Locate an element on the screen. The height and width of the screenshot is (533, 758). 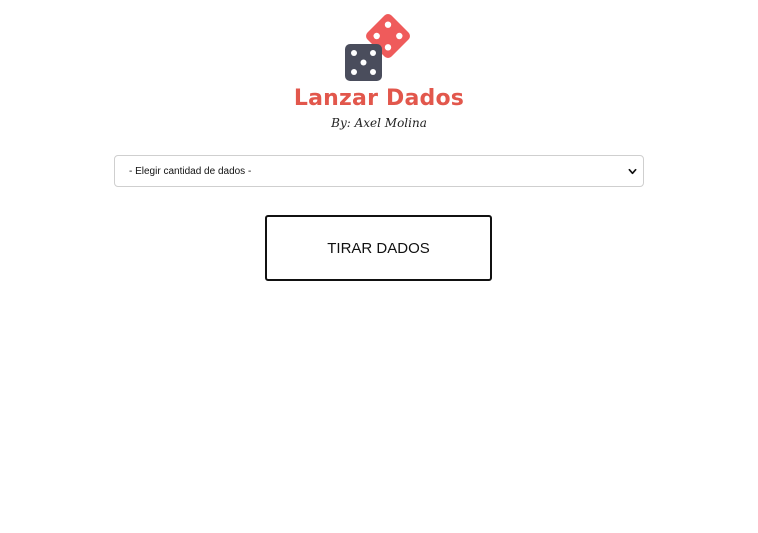
dice-count-select-value: - Elegir cantidad de dados - is located at coordinates (190, 171).